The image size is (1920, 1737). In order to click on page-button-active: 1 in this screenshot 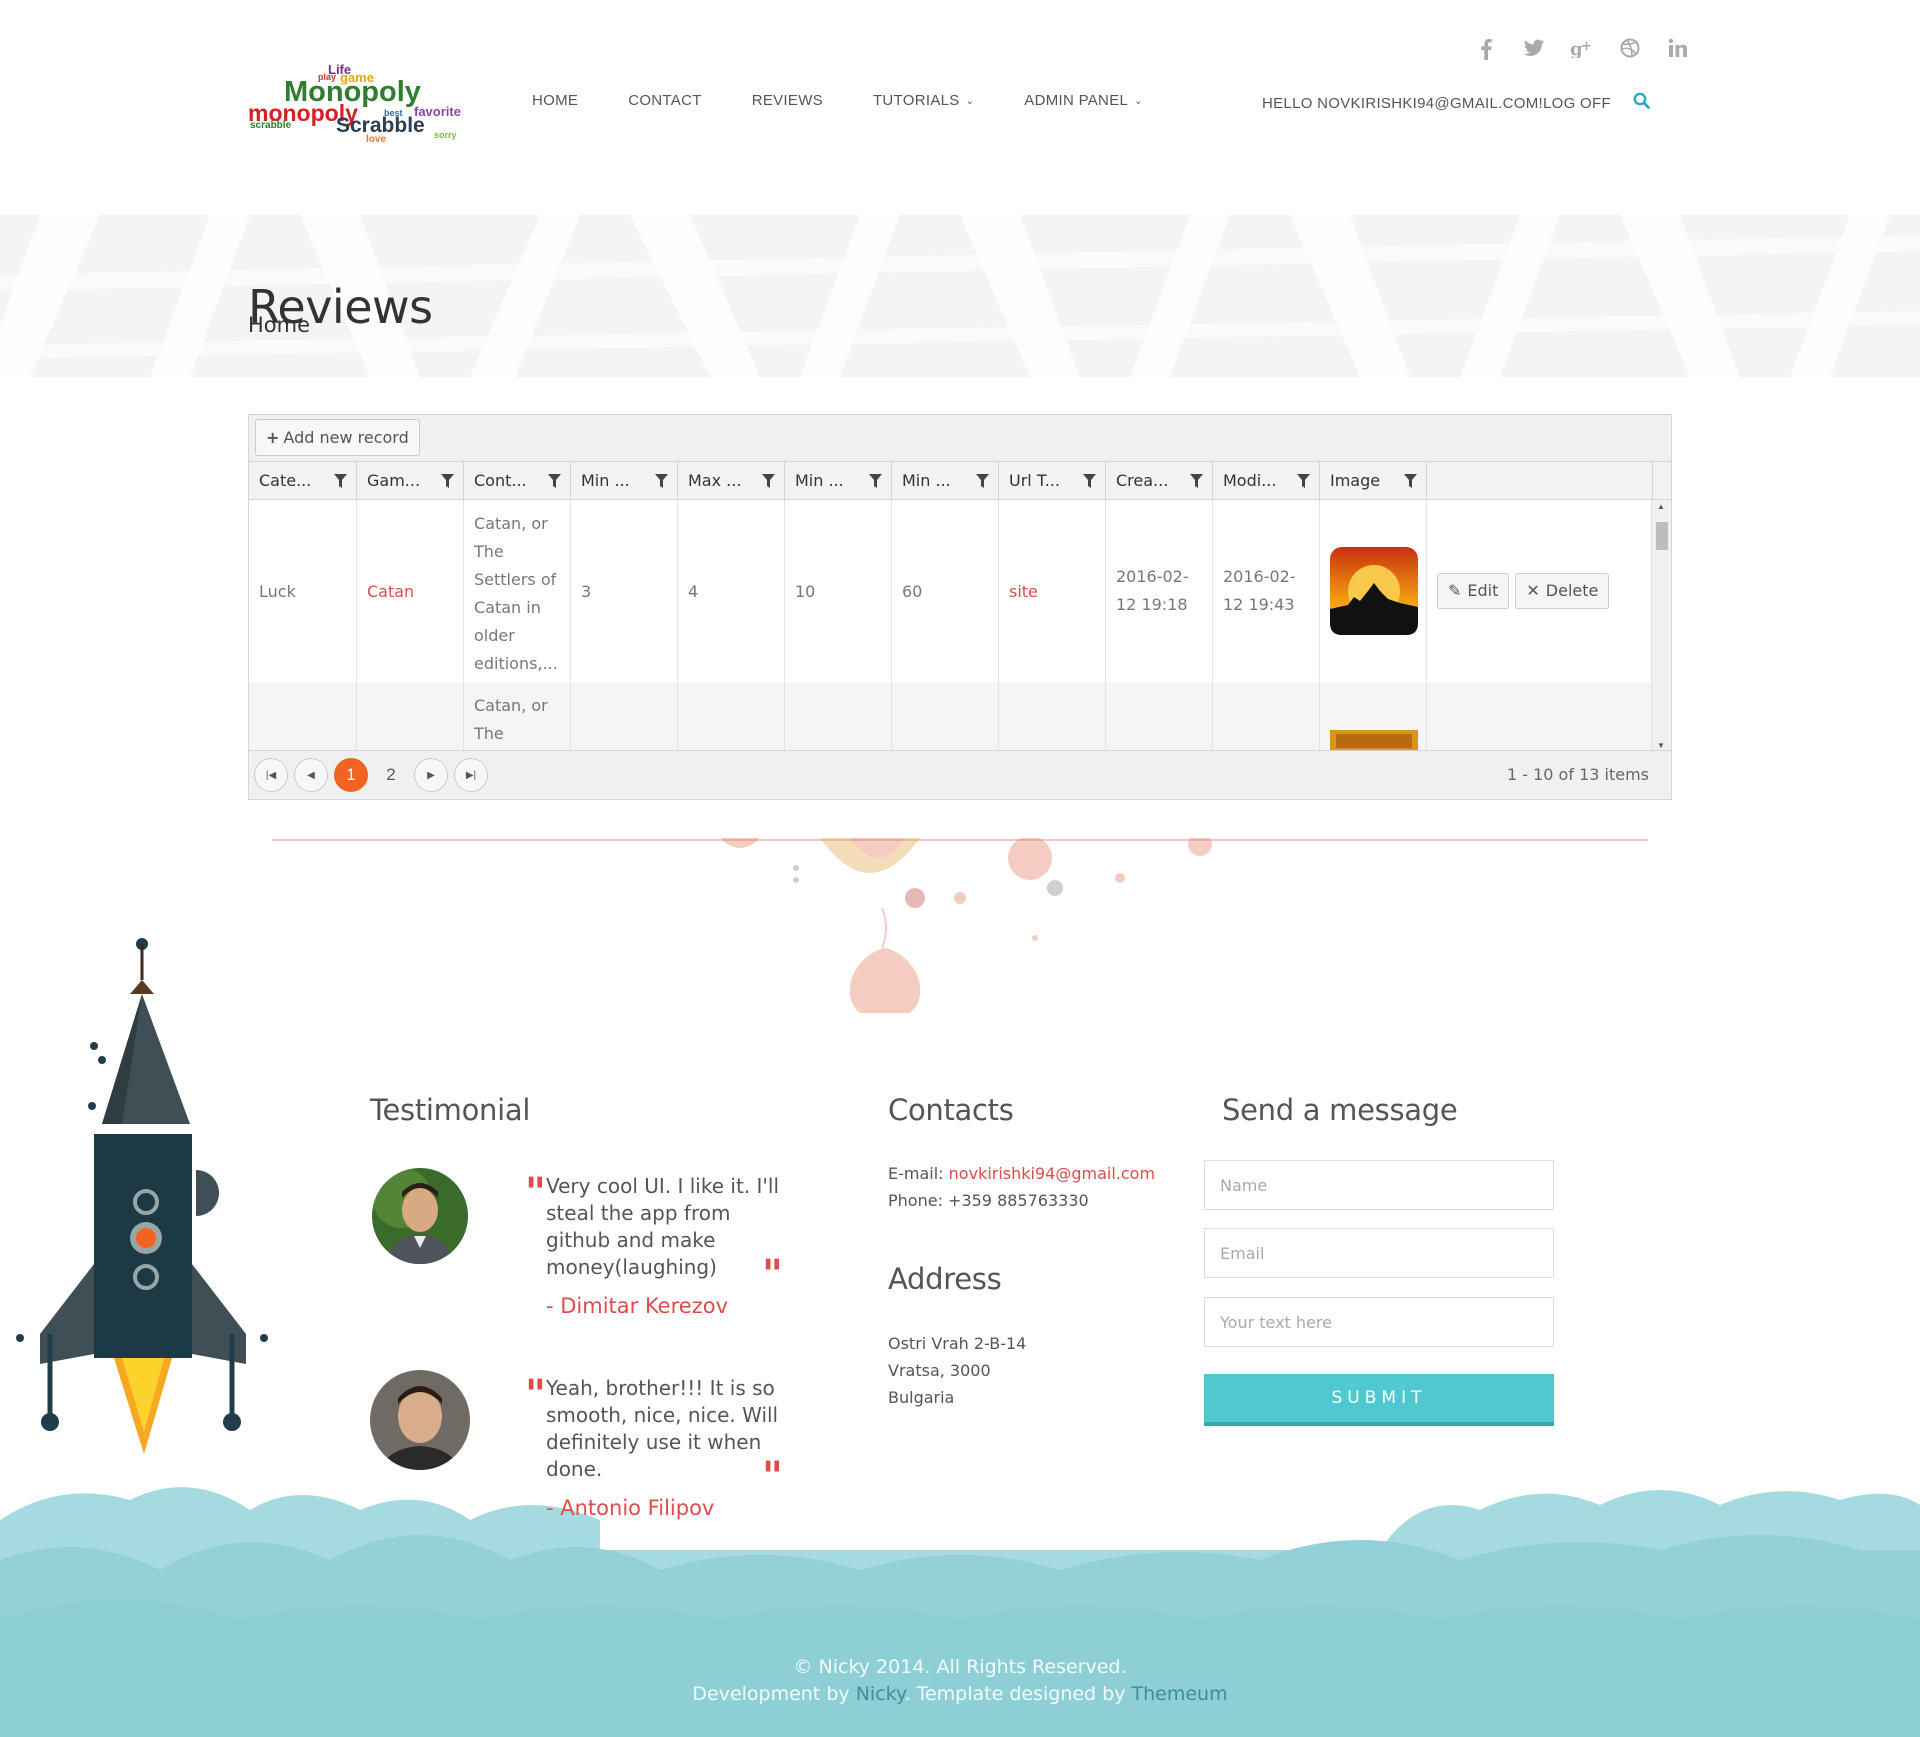, I will do `click(351, 775)`.